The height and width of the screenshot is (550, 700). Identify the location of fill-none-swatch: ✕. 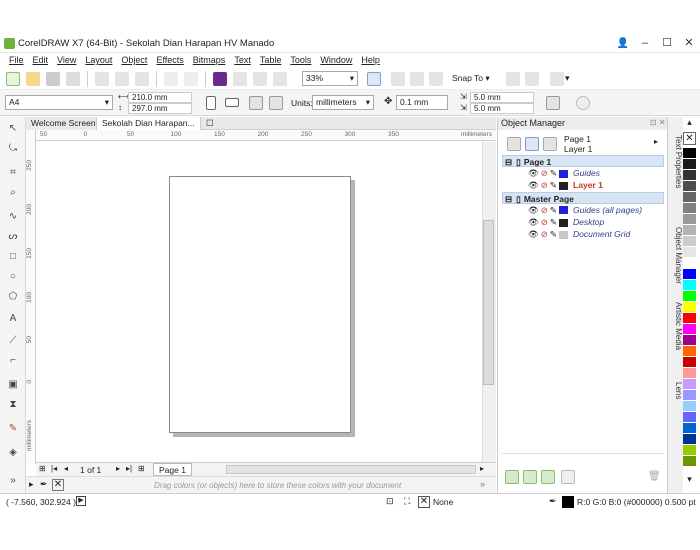
(424, 502).